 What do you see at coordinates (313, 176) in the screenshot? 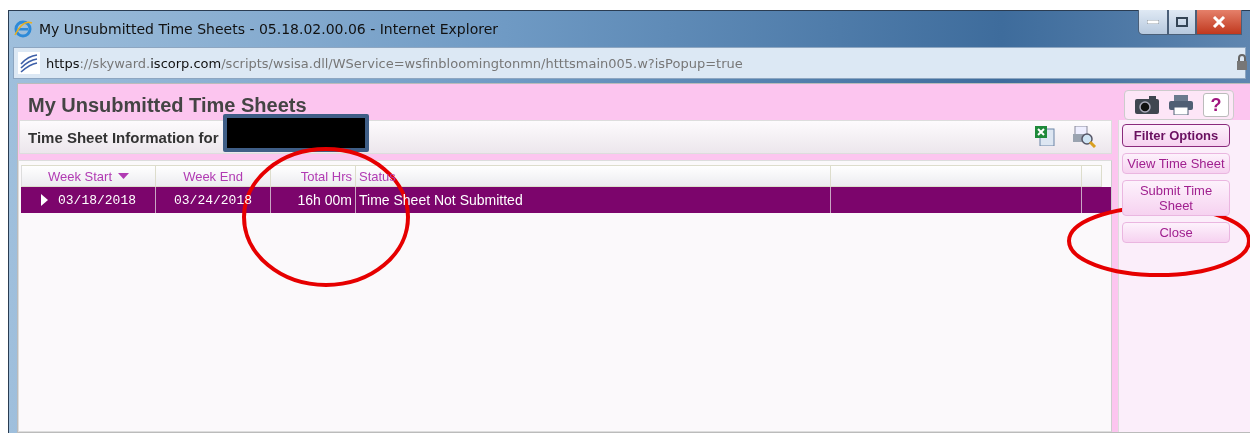
I see `column-header: Total Hrs` at bounding box center [313, 176].